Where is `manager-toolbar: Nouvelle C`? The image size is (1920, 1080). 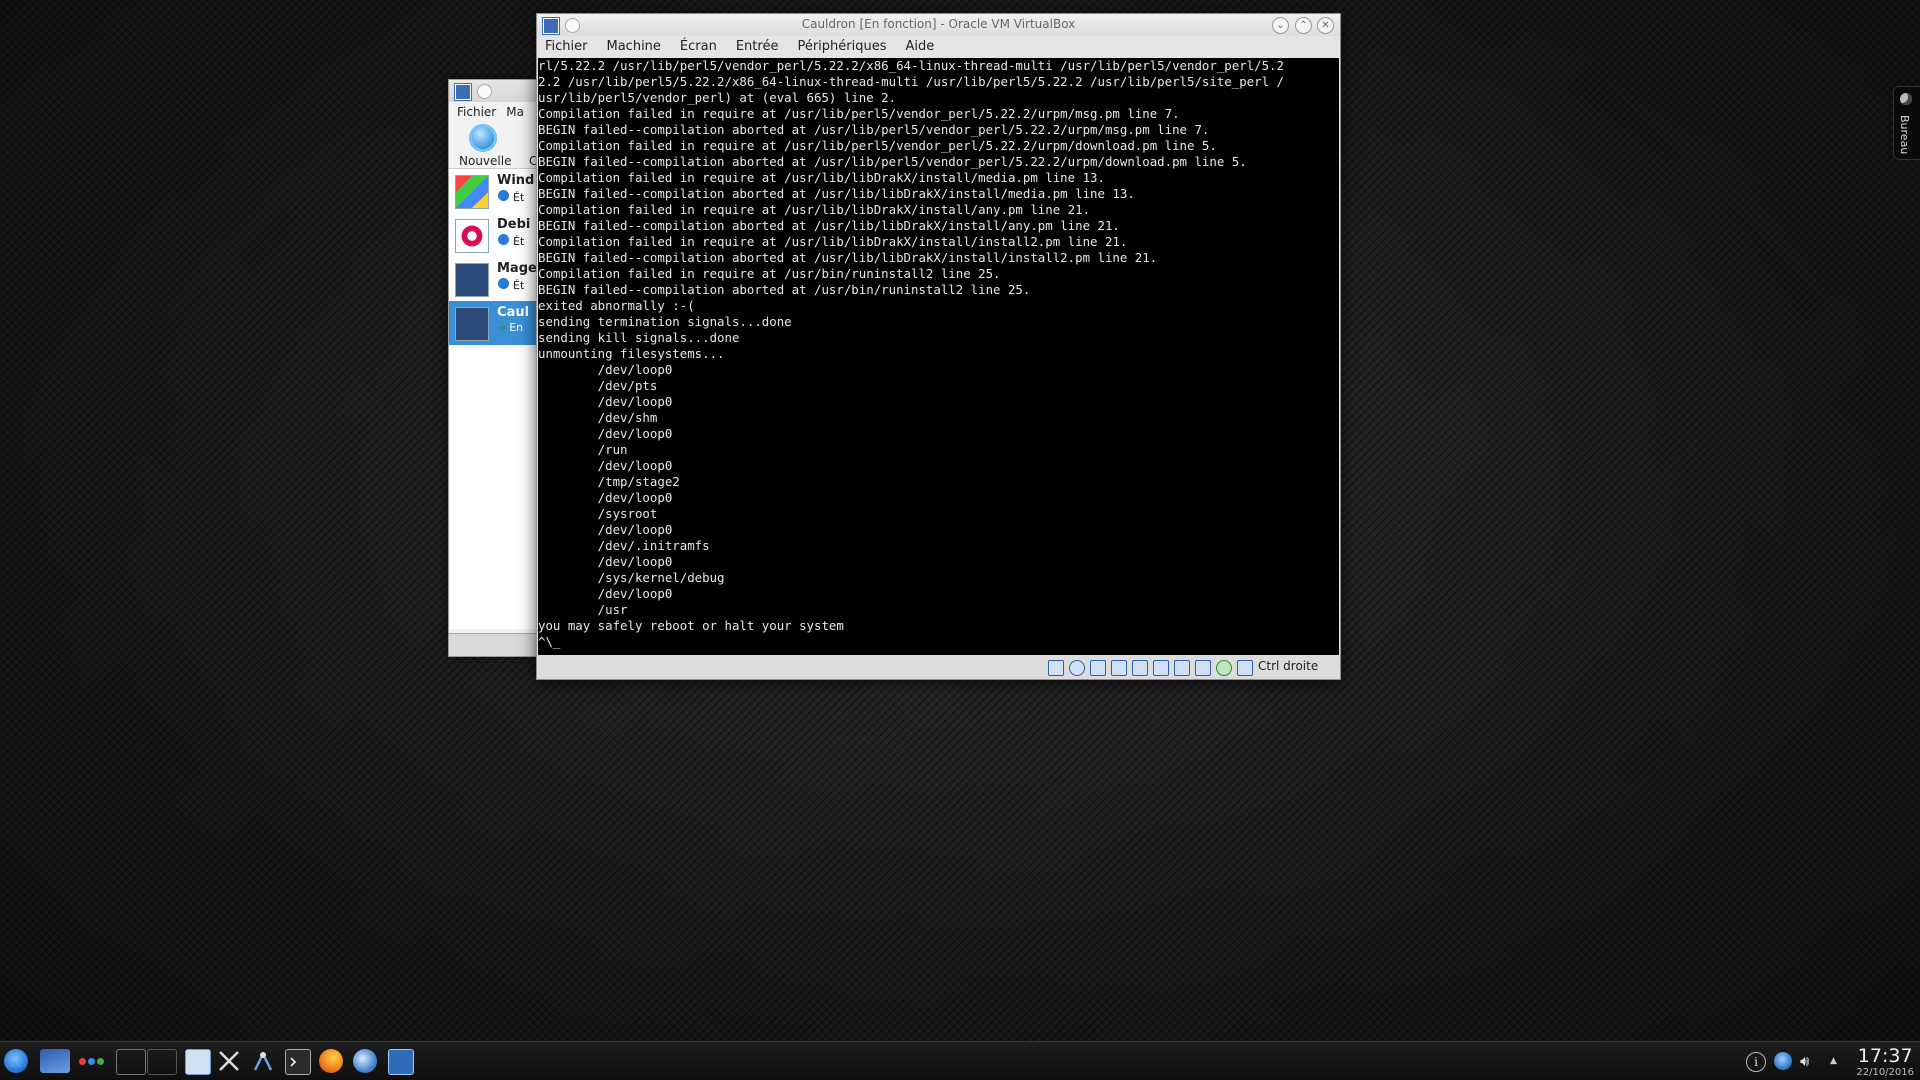
manager-toolbar: Nouvelle C is located at coordinates (495, 145).